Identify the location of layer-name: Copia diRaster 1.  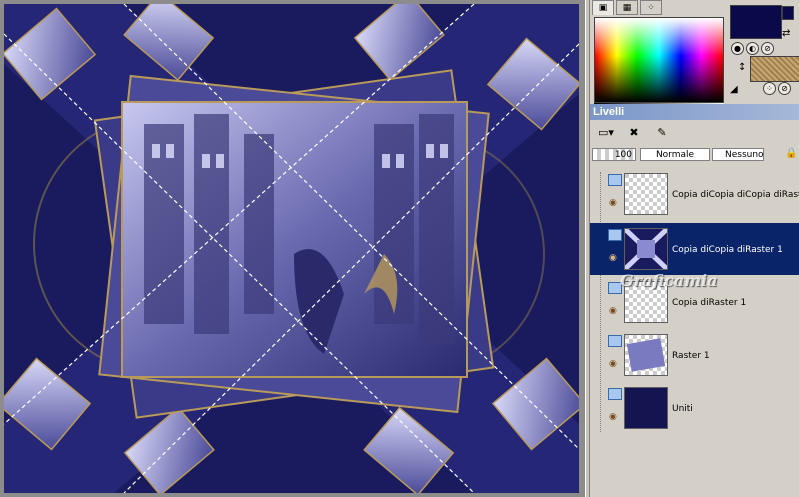
(709, 303).